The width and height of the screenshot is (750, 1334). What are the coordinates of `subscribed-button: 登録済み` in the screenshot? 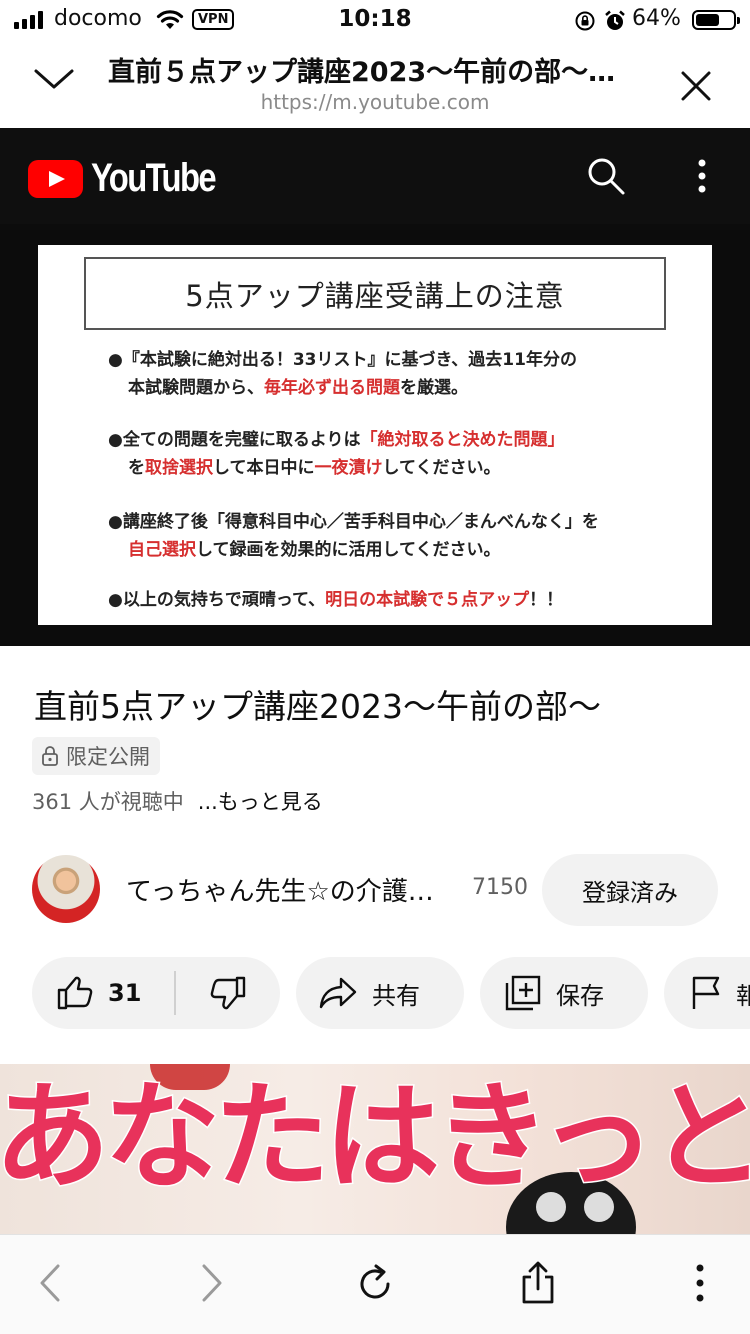 It's located at (630, 890).